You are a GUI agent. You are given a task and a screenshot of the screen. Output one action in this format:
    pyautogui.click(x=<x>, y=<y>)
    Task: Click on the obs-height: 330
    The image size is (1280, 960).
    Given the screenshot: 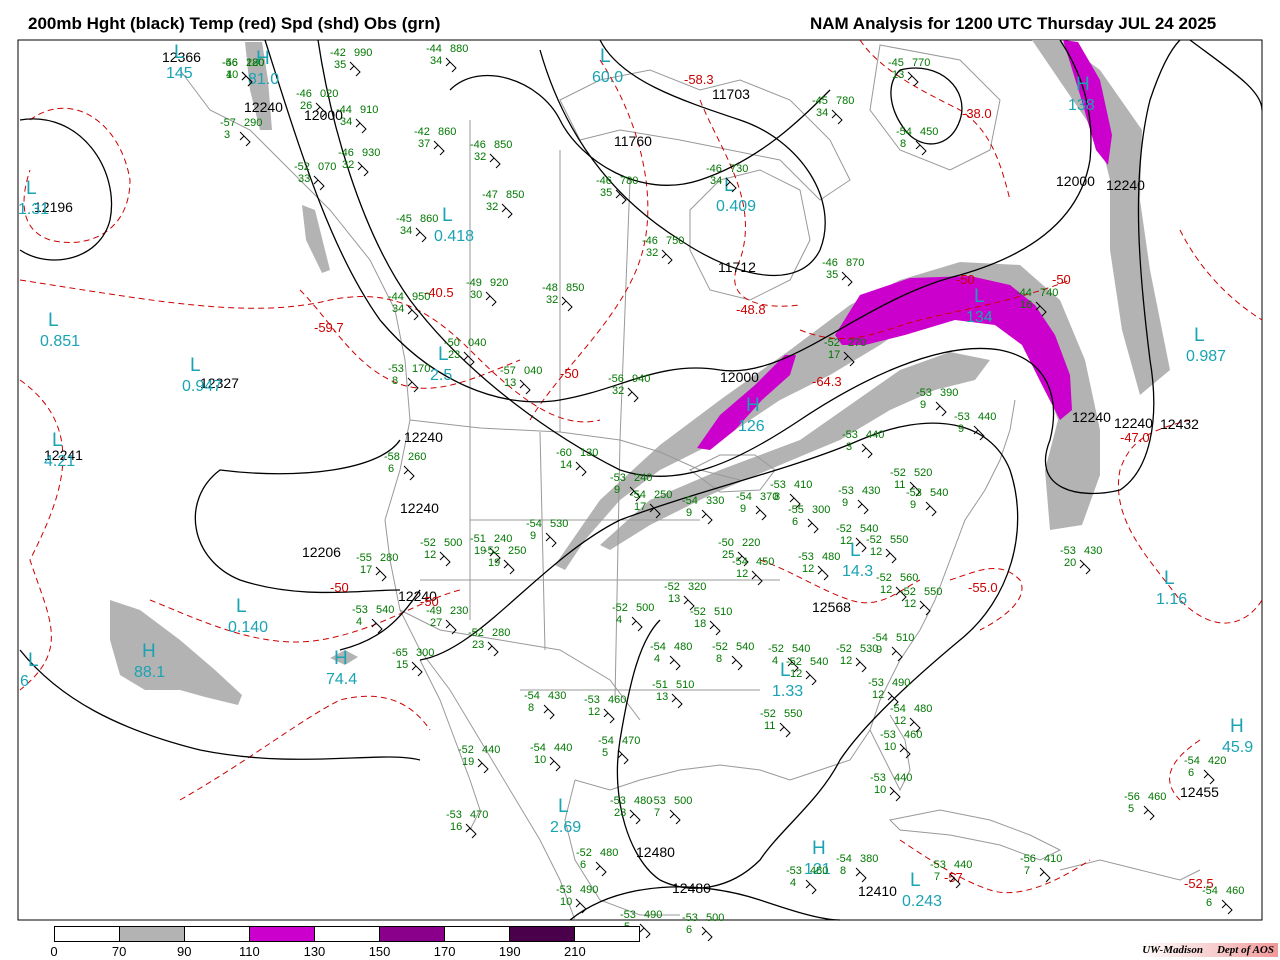 What is the action you would take?
    pyautogui.click(x=715, y=501)
    